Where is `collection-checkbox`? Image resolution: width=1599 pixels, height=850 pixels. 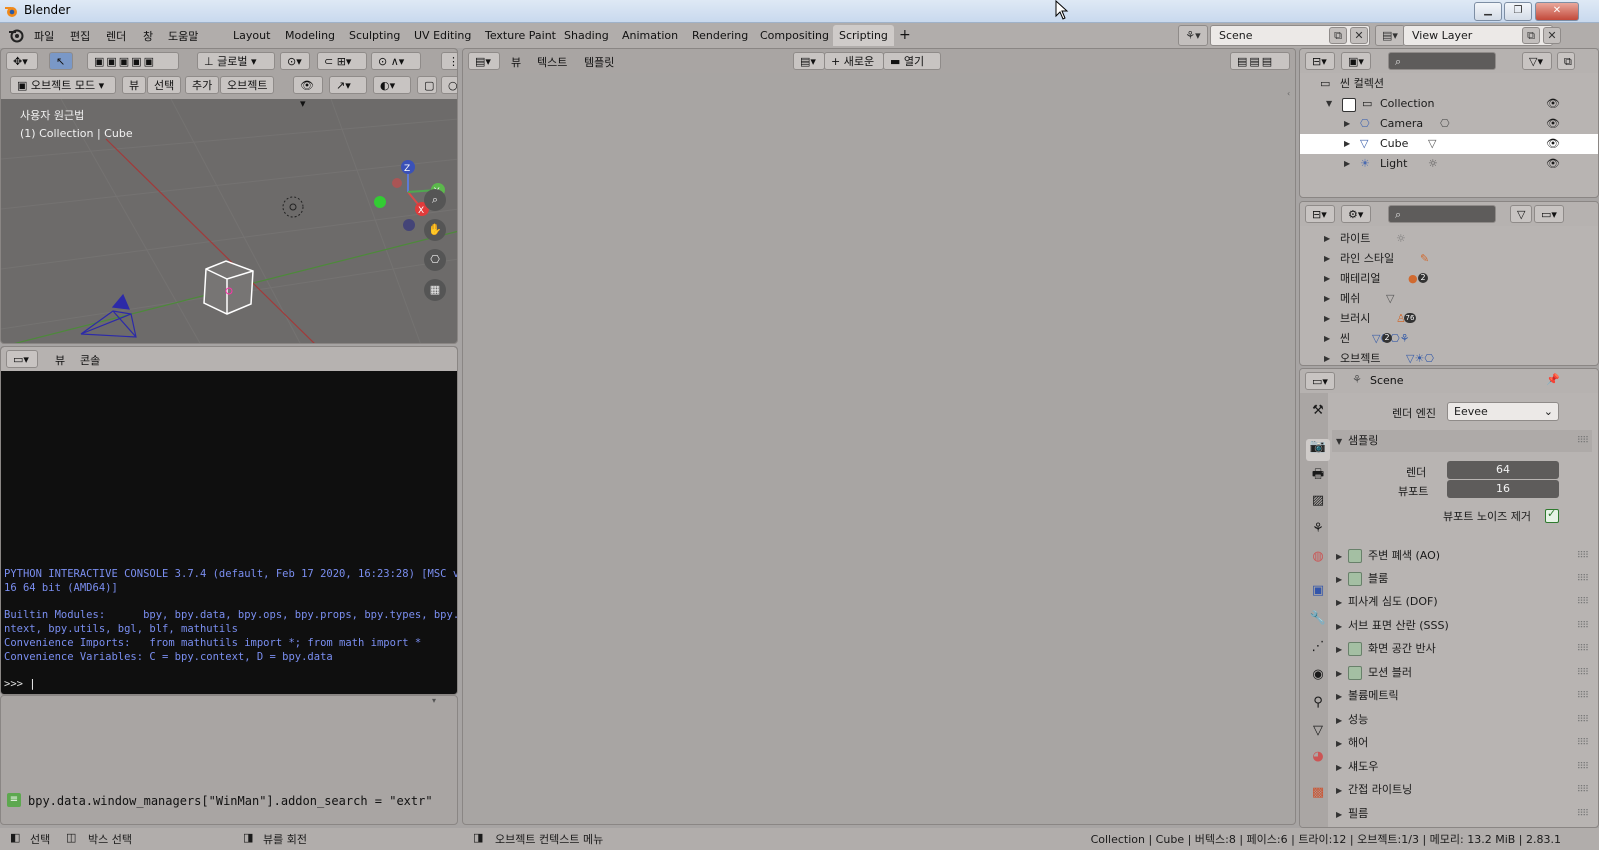 collection-checkbox is located at coordinates (1349, 105).